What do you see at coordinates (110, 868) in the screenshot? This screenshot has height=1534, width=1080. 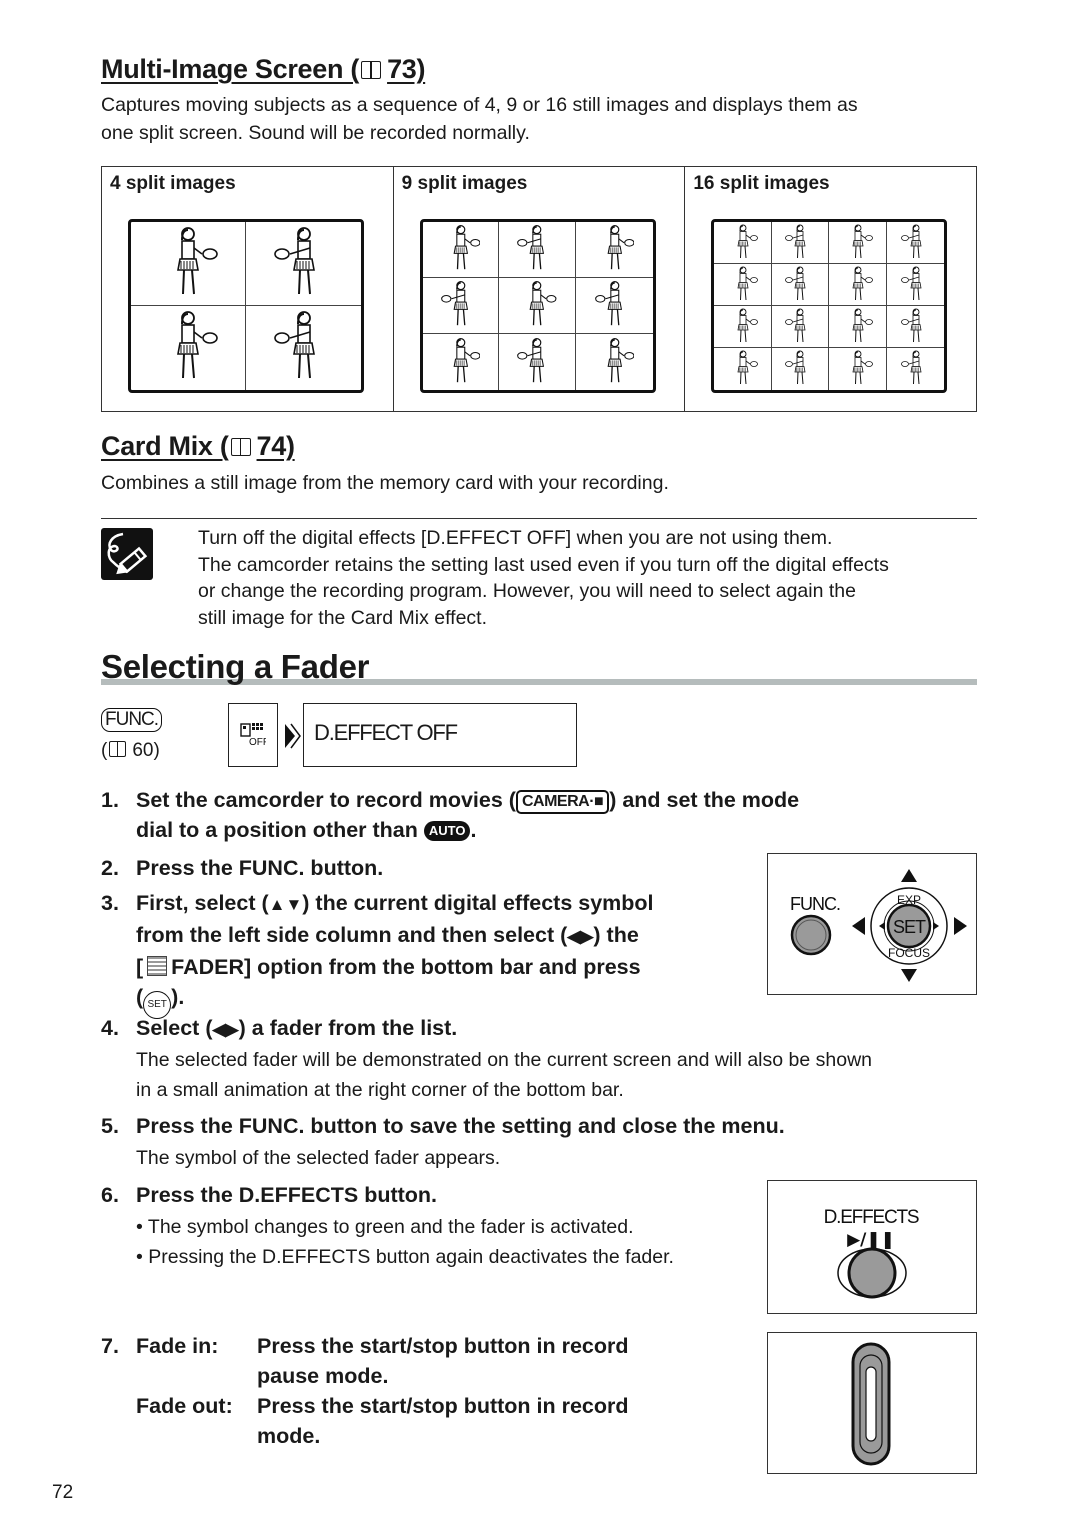 I see `step-number: 2.` at bounding box center [110, 868].